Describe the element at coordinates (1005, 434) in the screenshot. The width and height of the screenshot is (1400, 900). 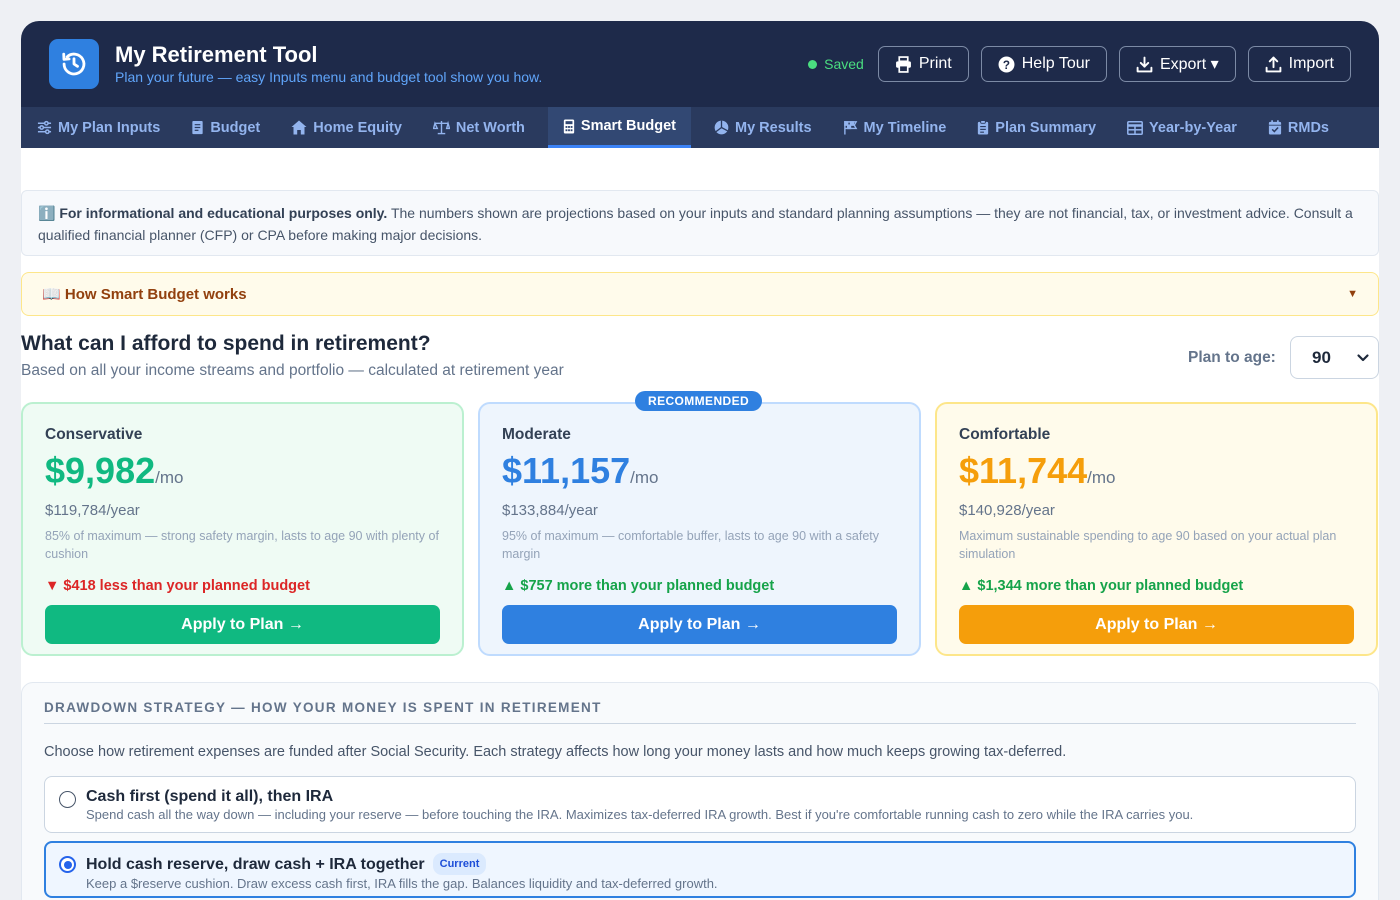
I see `card-name: Comfortable` at that location.